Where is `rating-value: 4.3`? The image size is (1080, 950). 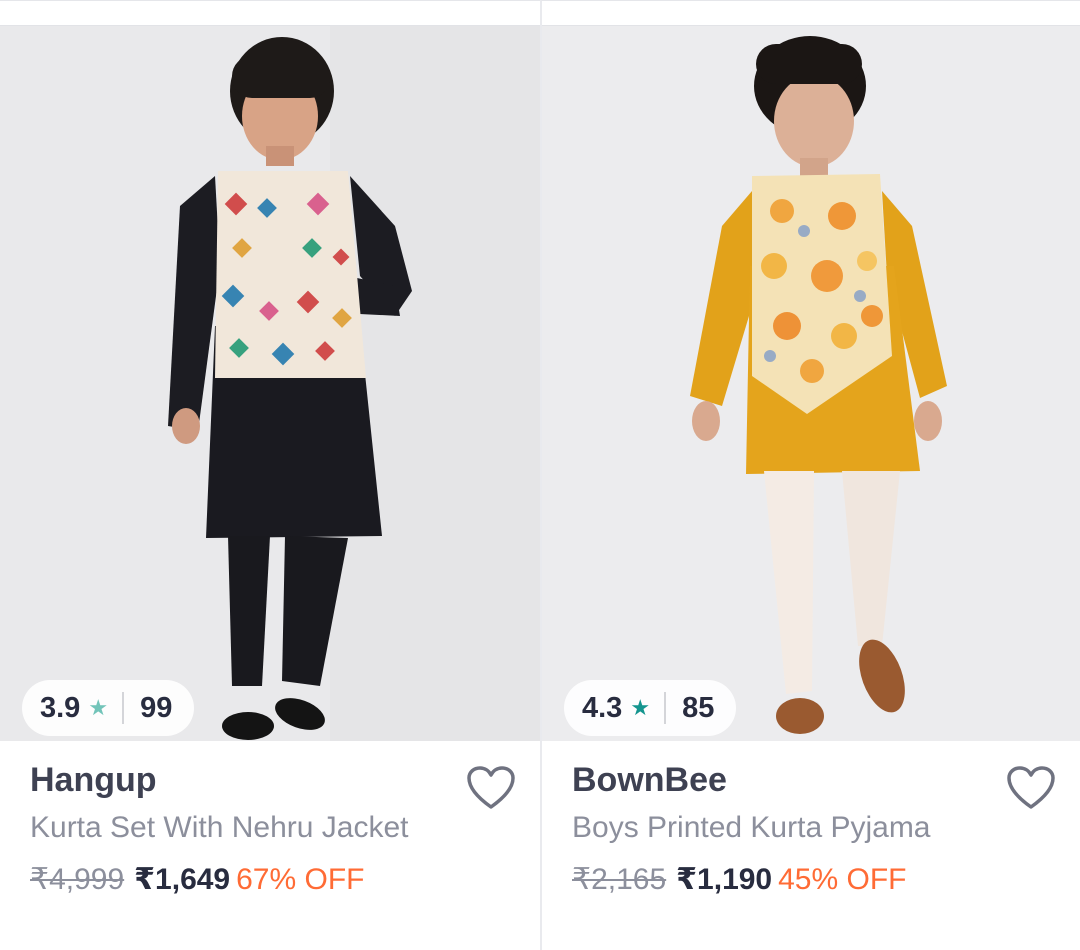
rating-value: 4.3 is located at coordinates (602, 707).